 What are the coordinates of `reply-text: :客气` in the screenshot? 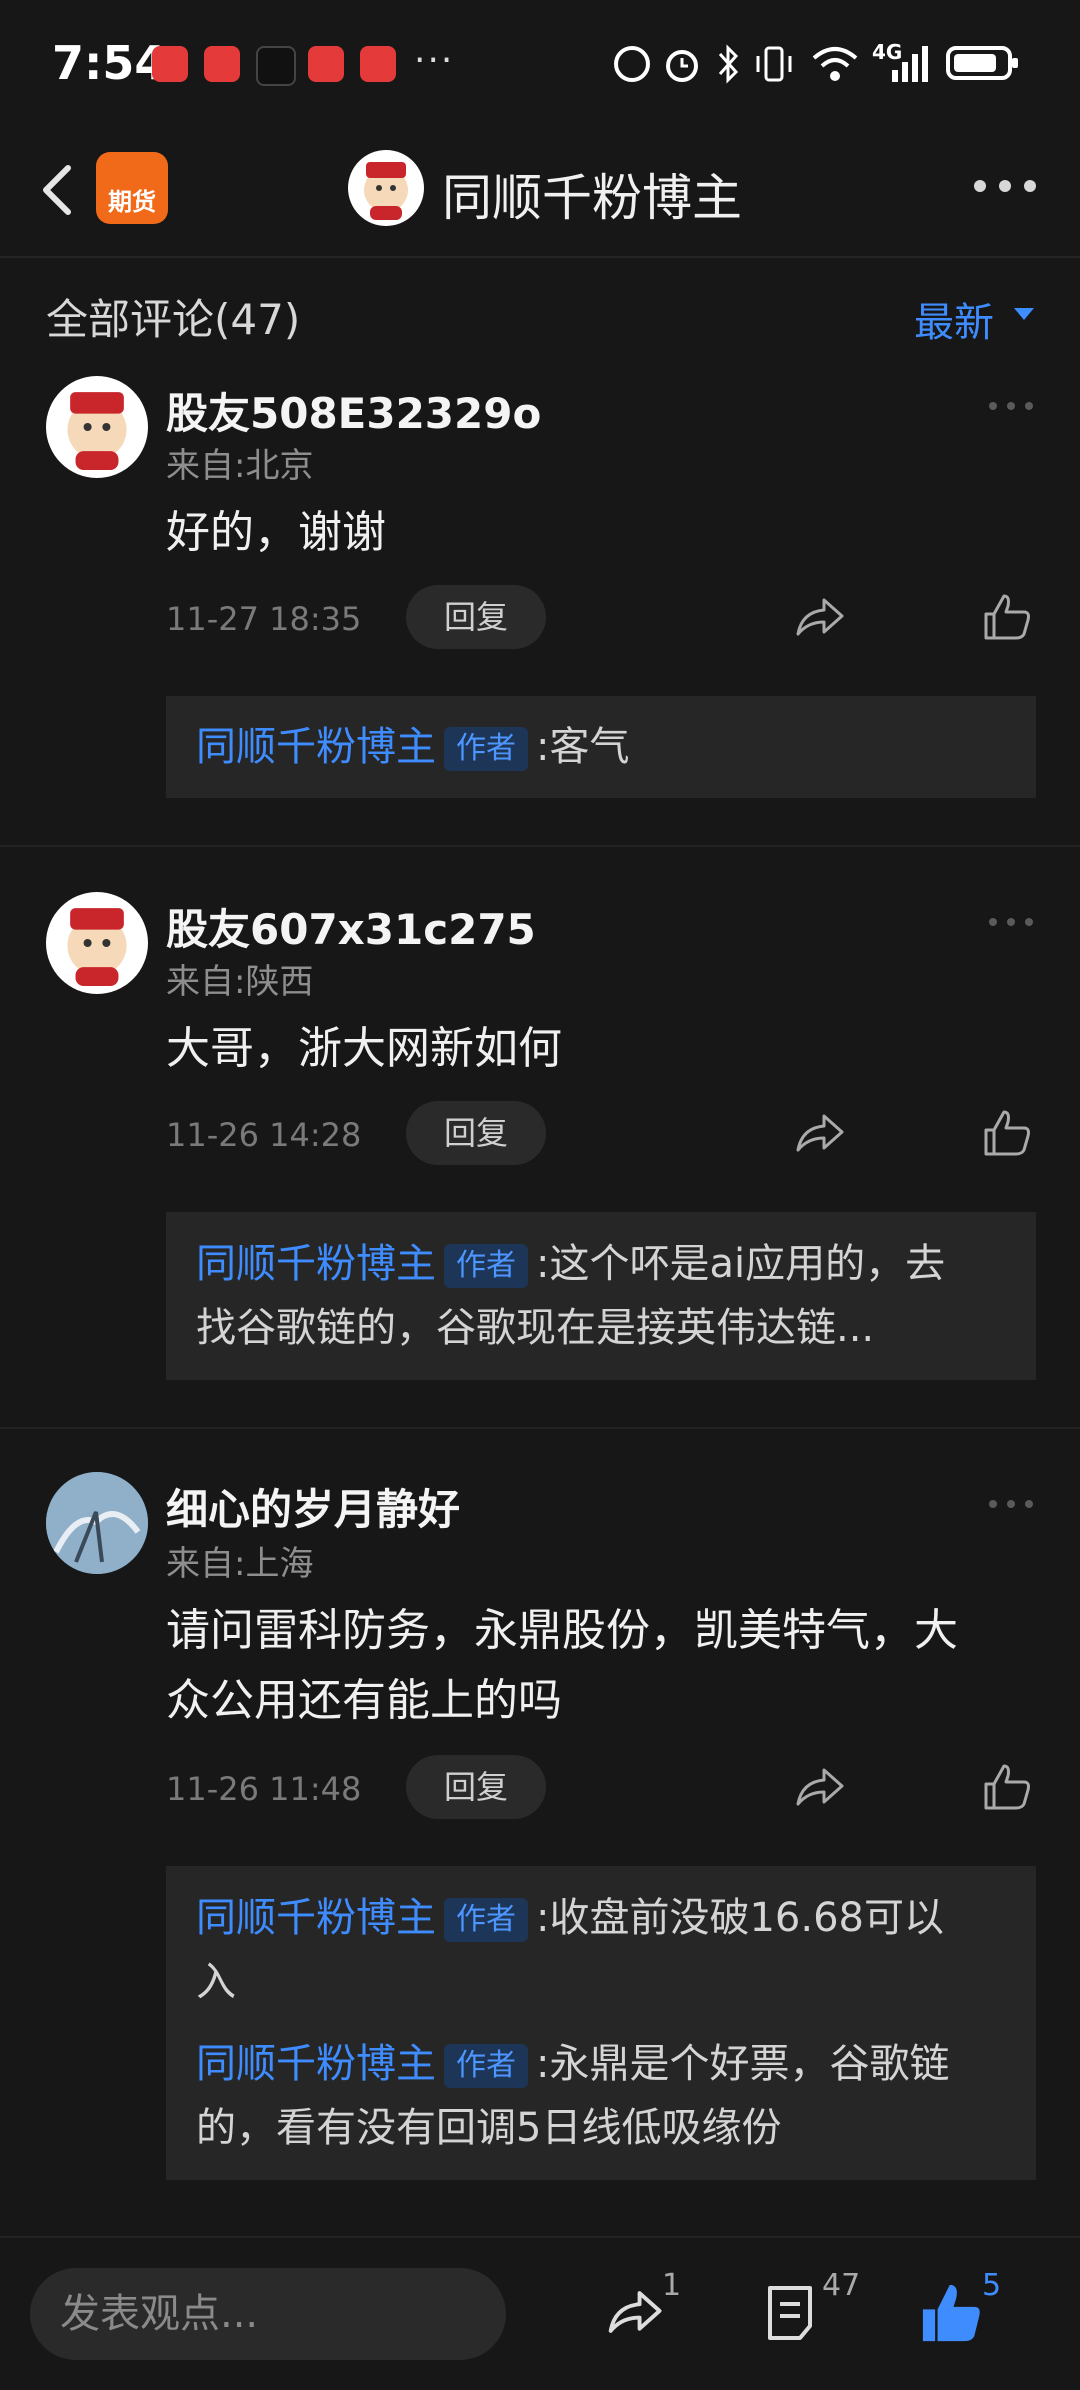 It's located at (583, 747).